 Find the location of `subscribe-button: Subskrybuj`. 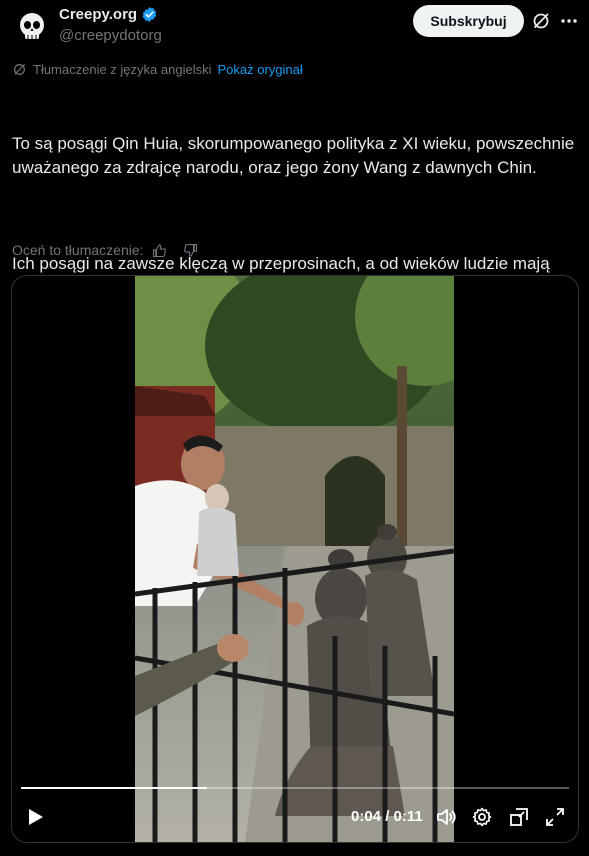

subscribe-button: Subskrybuj is located at coordinates (468, 21).